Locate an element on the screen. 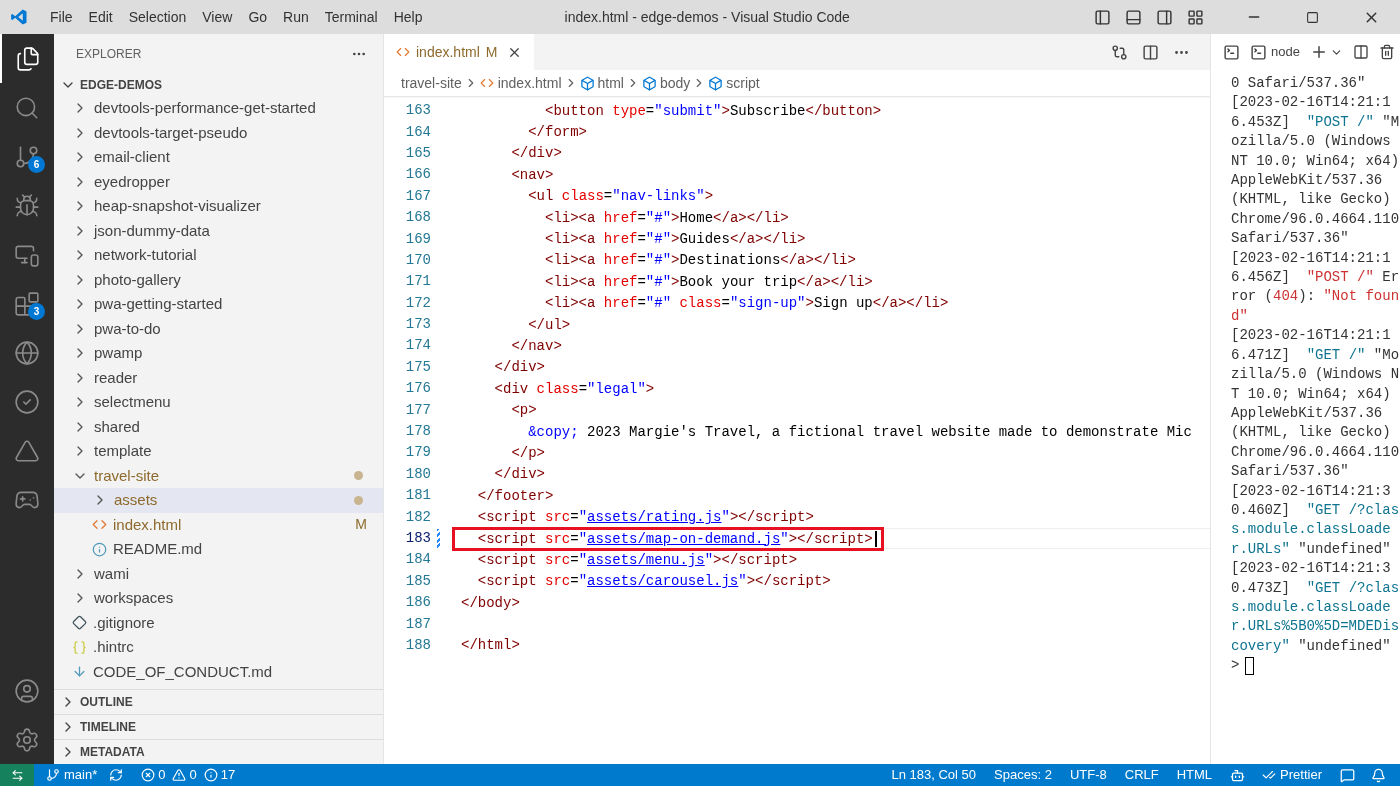 This screenshot has height=786, width=1400. sync-icon is located at coordinates (116, 775).